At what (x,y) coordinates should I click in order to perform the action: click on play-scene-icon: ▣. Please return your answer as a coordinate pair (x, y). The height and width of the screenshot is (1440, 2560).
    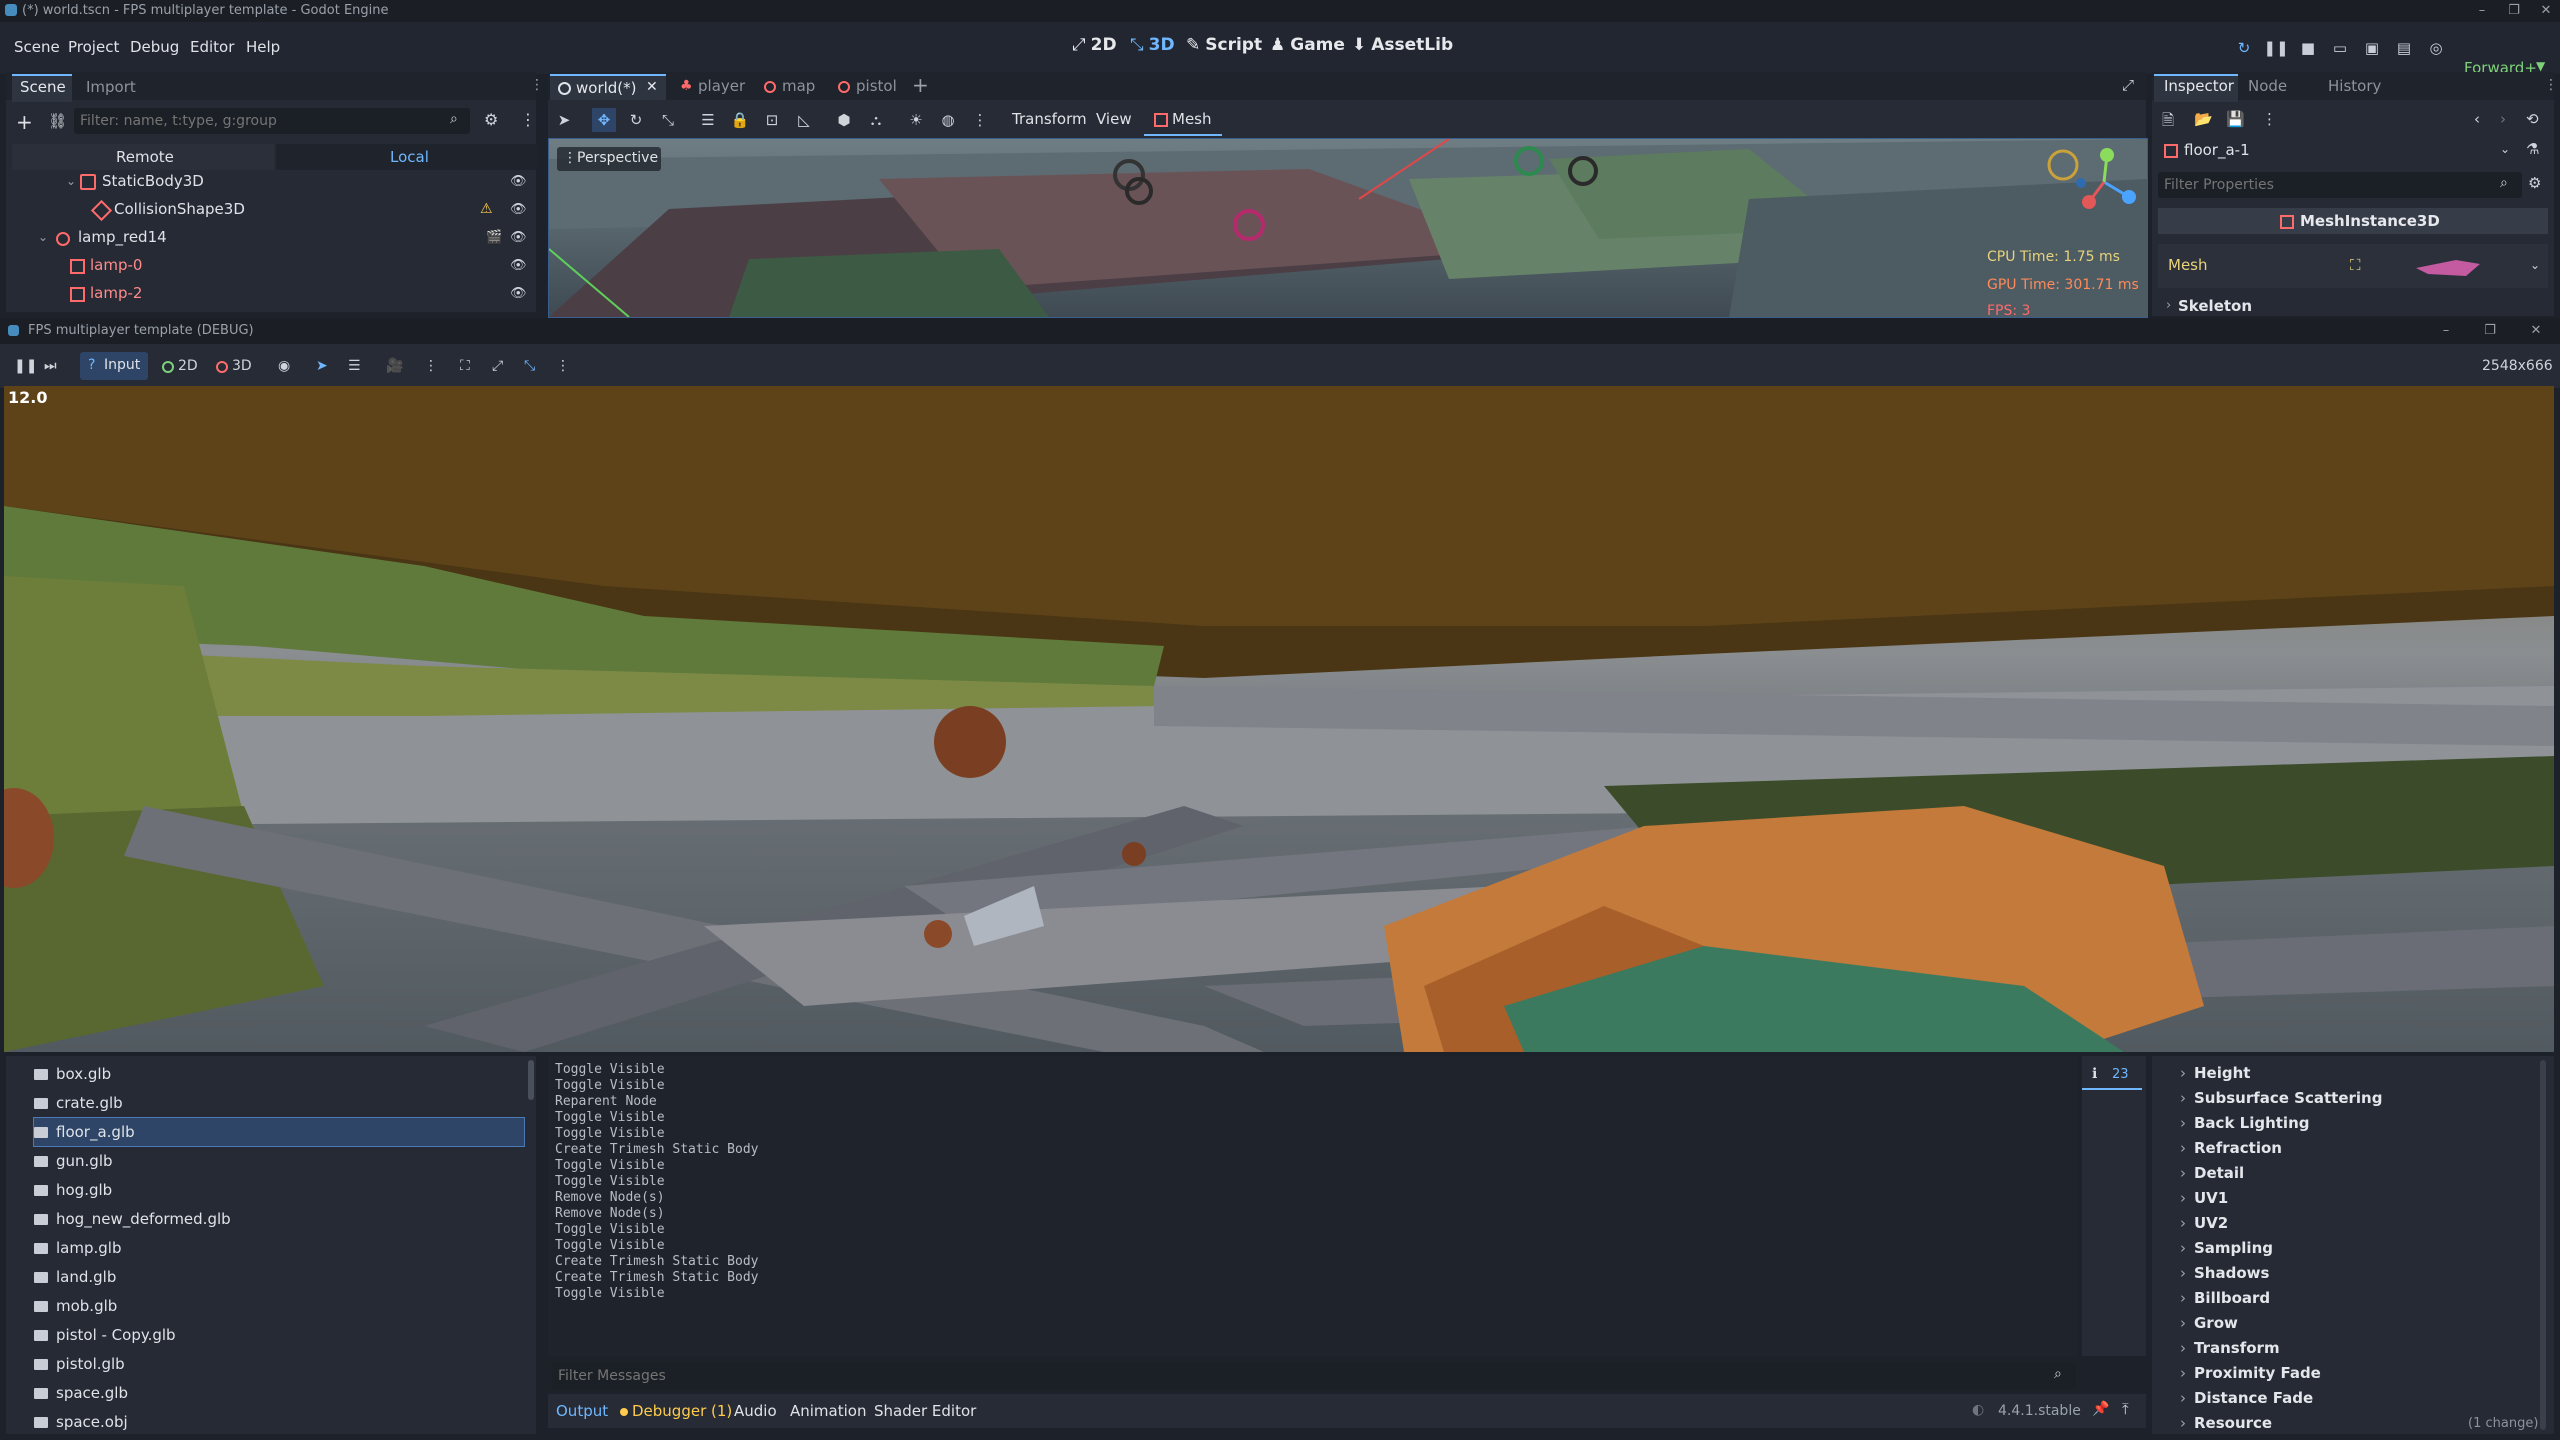
    Looking at the image, I should click on (2372, 48).